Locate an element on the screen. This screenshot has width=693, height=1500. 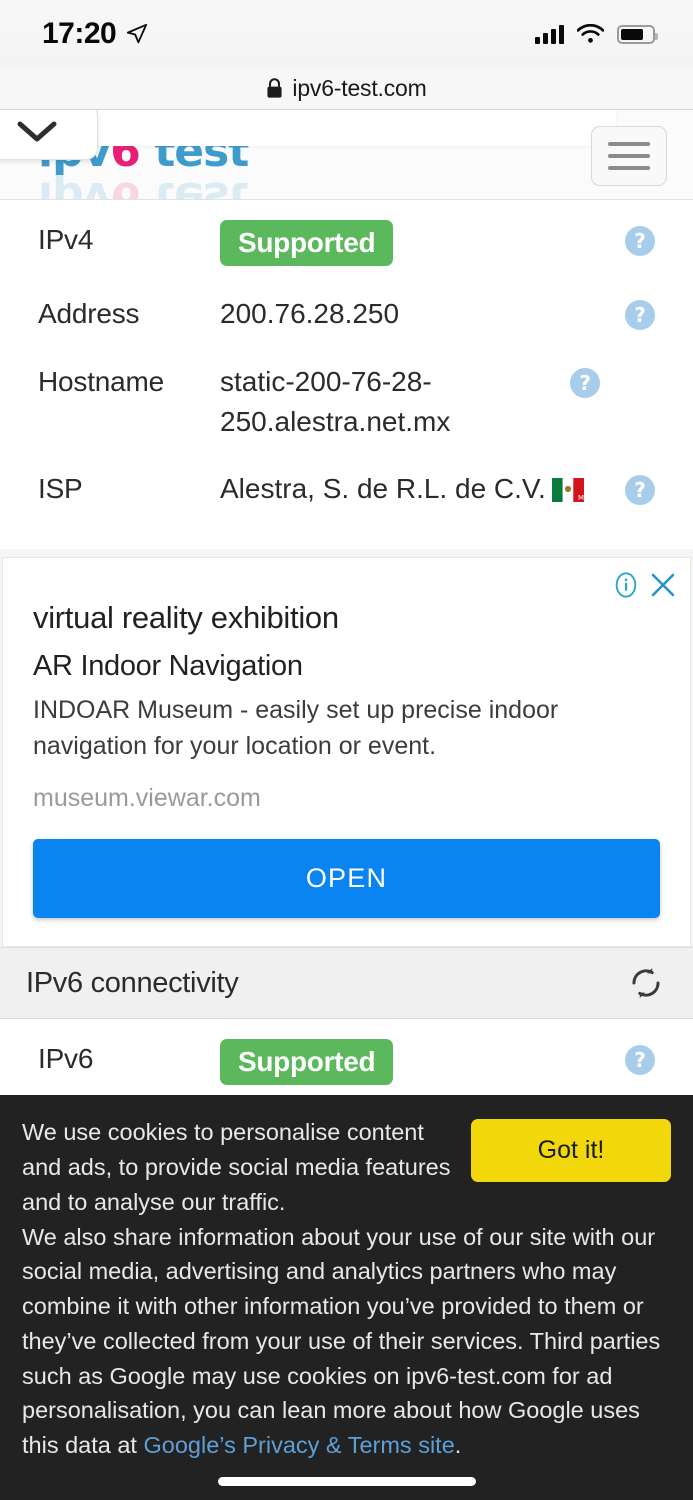
site-header: ipv6 test ipv6 test is located at coordinates (346, 155).